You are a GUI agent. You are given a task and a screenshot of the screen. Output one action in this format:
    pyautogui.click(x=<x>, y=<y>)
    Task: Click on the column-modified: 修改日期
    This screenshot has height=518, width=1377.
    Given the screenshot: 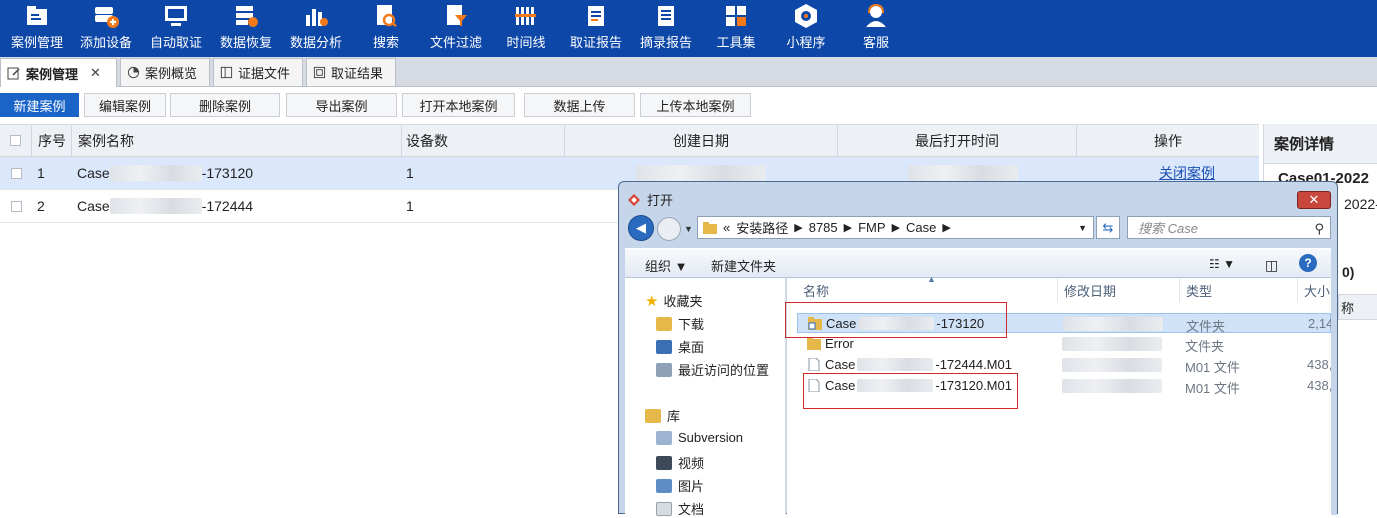 What is the action you would take?
    pyautogui.click(x=1119, y=290)
    